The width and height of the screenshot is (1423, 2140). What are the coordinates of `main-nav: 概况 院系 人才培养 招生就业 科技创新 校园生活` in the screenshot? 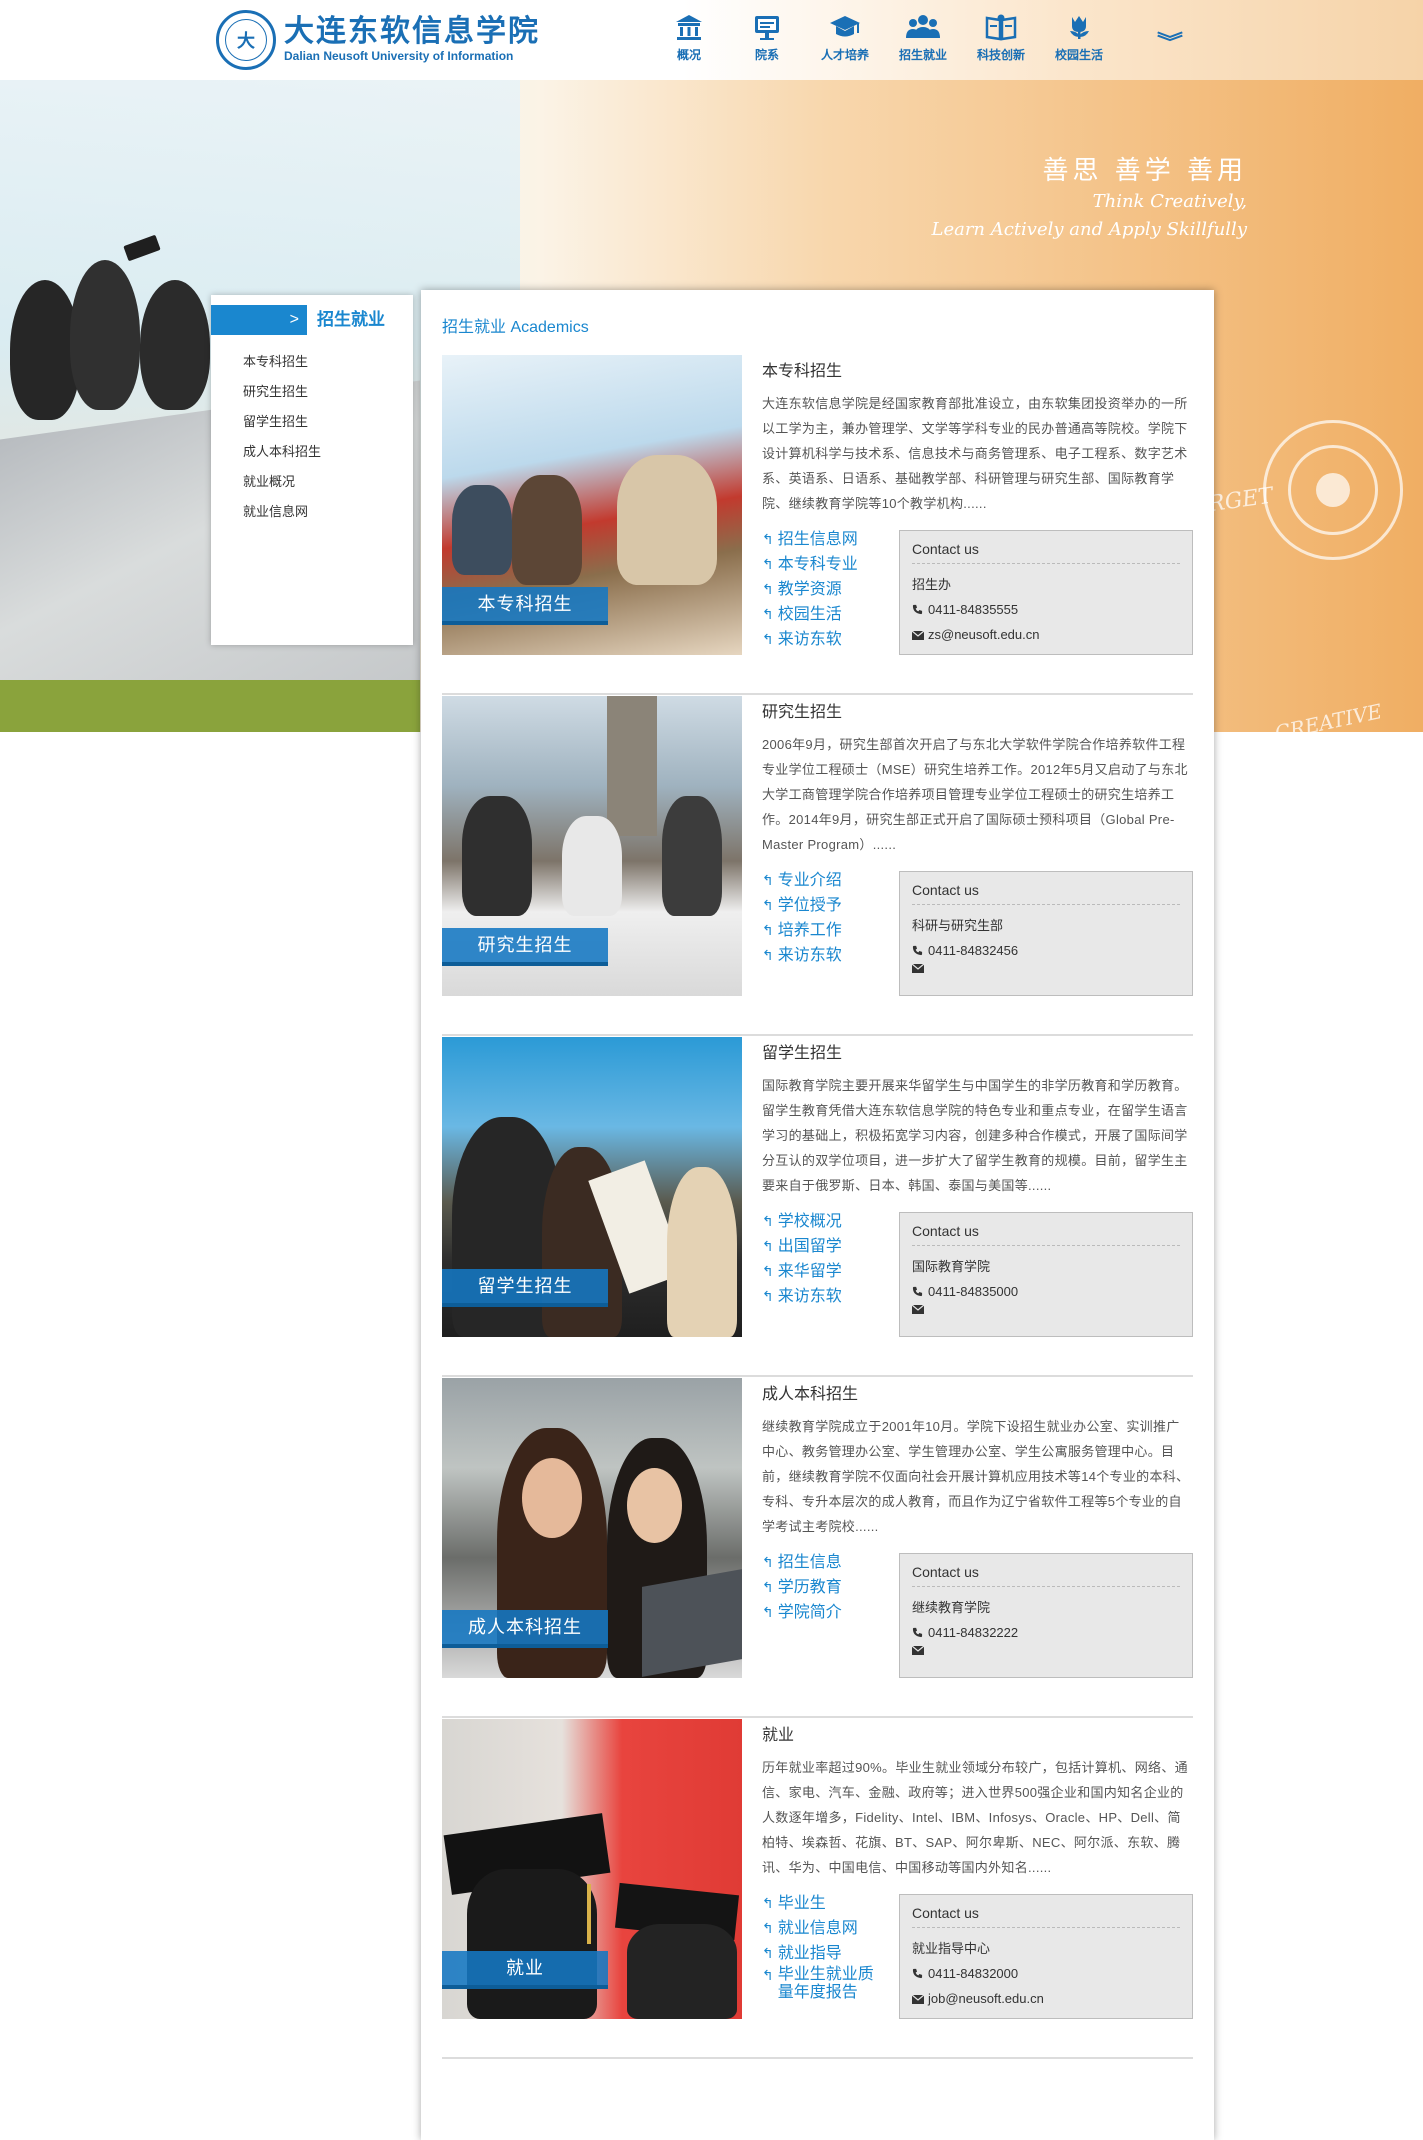 It's located at (884, 37).